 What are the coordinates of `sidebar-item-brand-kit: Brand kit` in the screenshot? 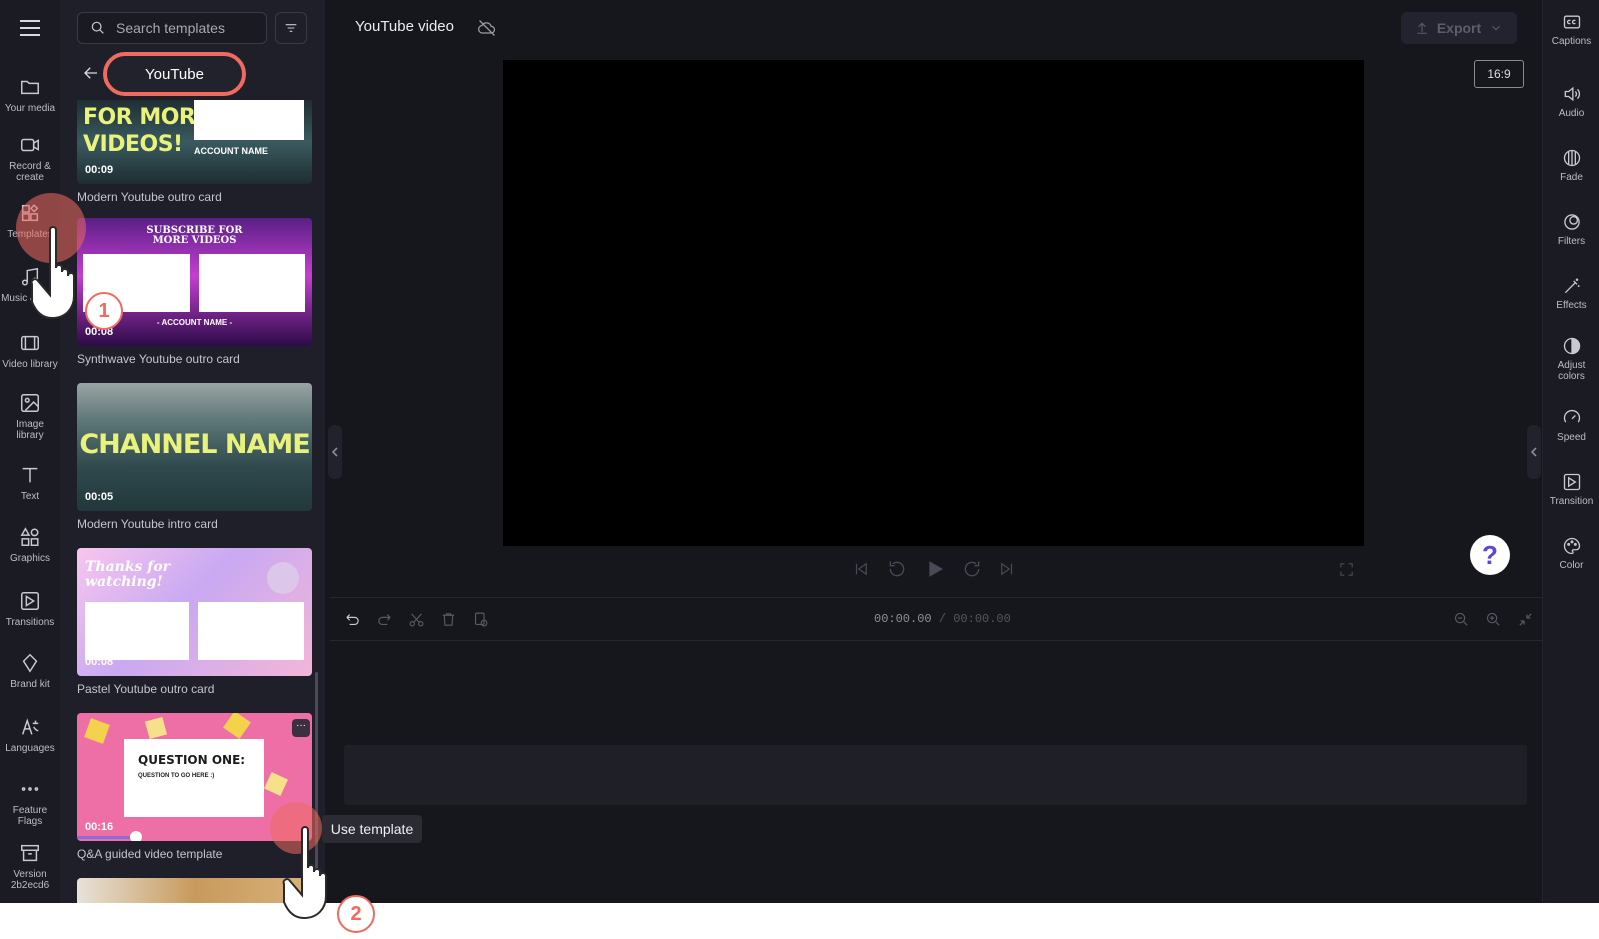 It's located at (30, 678).